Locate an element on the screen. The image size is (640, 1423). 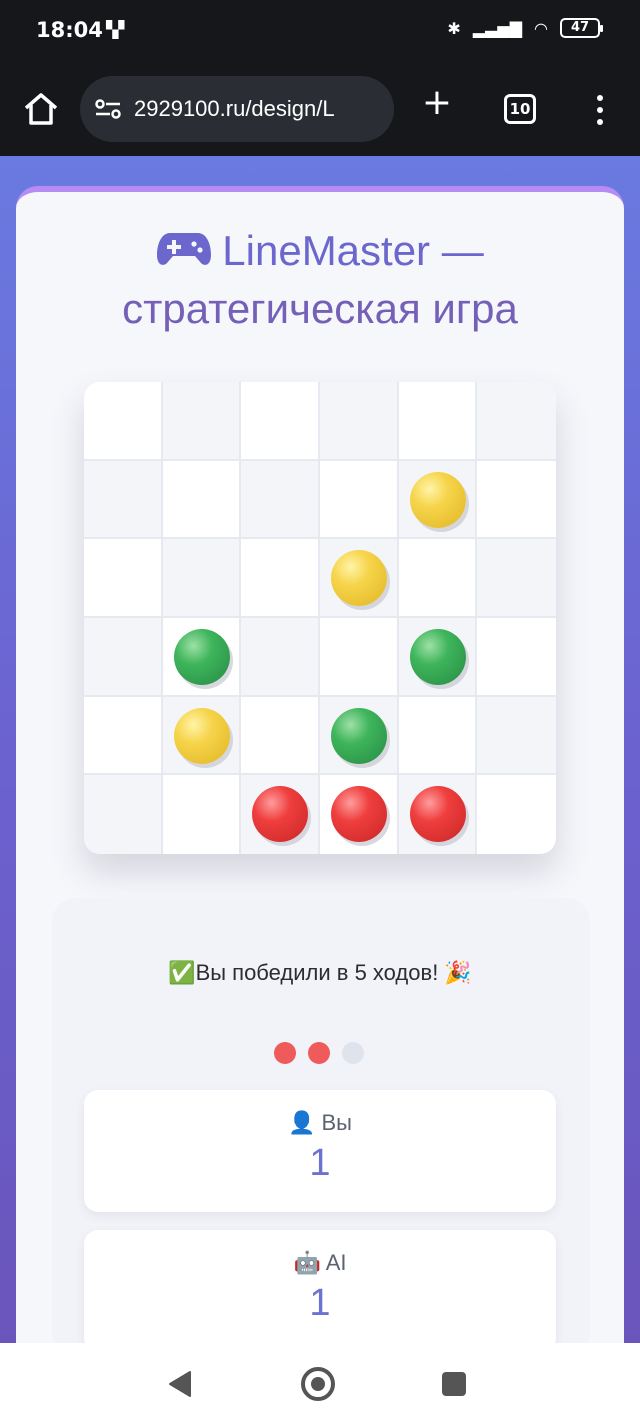
title-line-2: стратегическая игра is located at coordinates (320, 308).